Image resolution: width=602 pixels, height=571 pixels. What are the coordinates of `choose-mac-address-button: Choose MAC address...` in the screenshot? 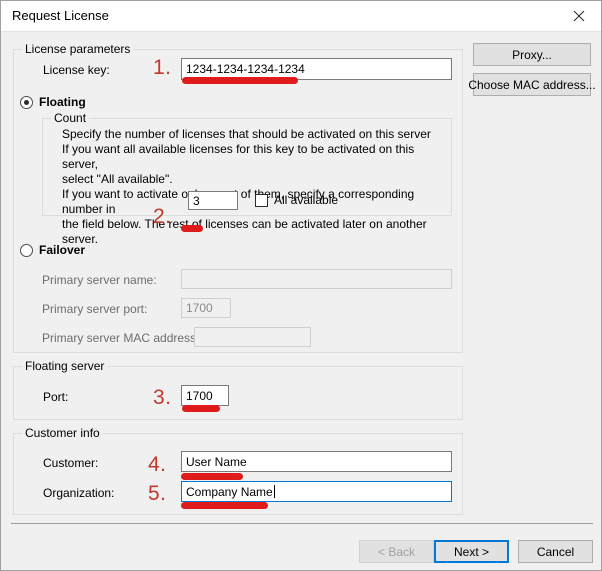 It's located at (532, 84).